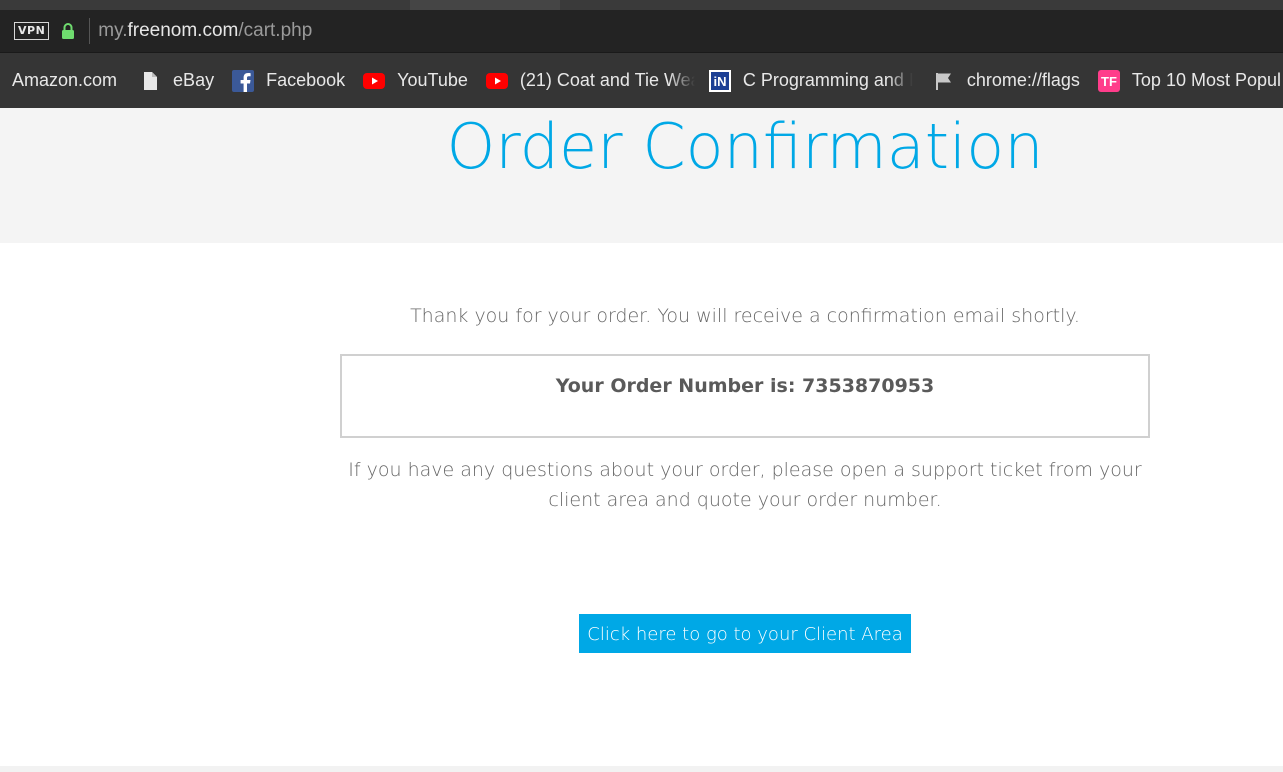  What do you see at coordinates (275, 30) in the screenshot?
I see `url-path: /cart.php` at bounding box center [275, 30].